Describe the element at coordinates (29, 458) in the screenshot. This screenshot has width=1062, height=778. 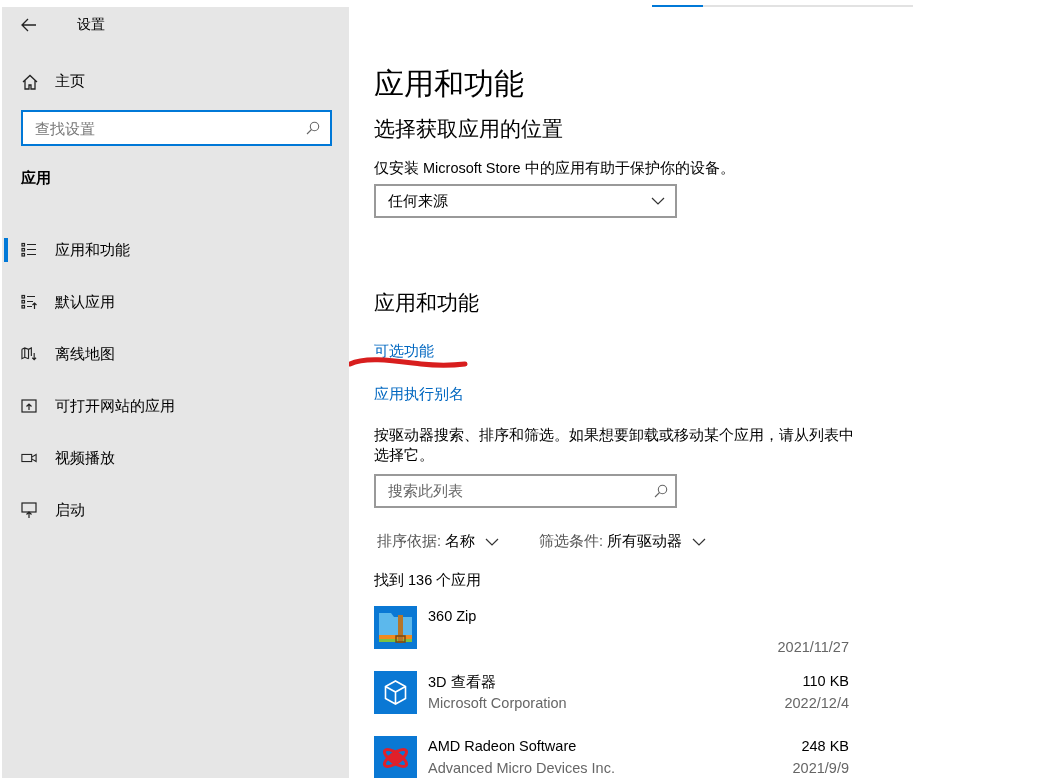
I see `video-camera-icon` at that location.